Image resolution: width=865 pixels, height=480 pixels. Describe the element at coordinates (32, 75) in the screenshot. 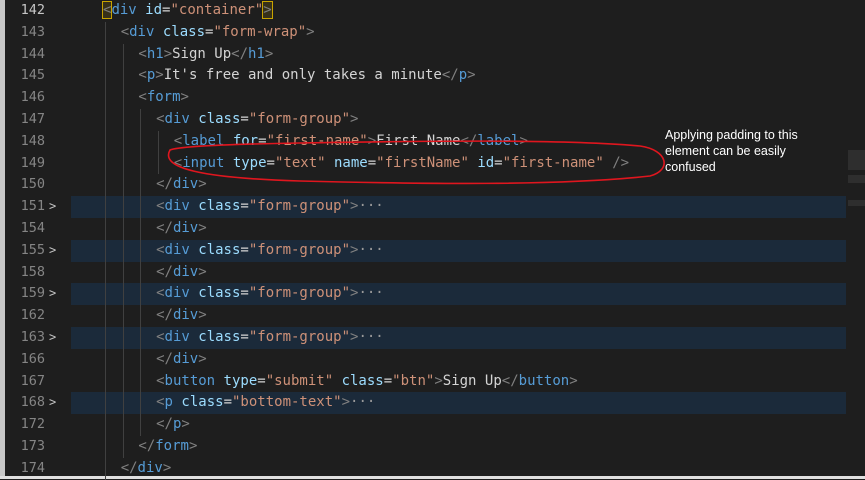

I see `line-number: 145` at that location.